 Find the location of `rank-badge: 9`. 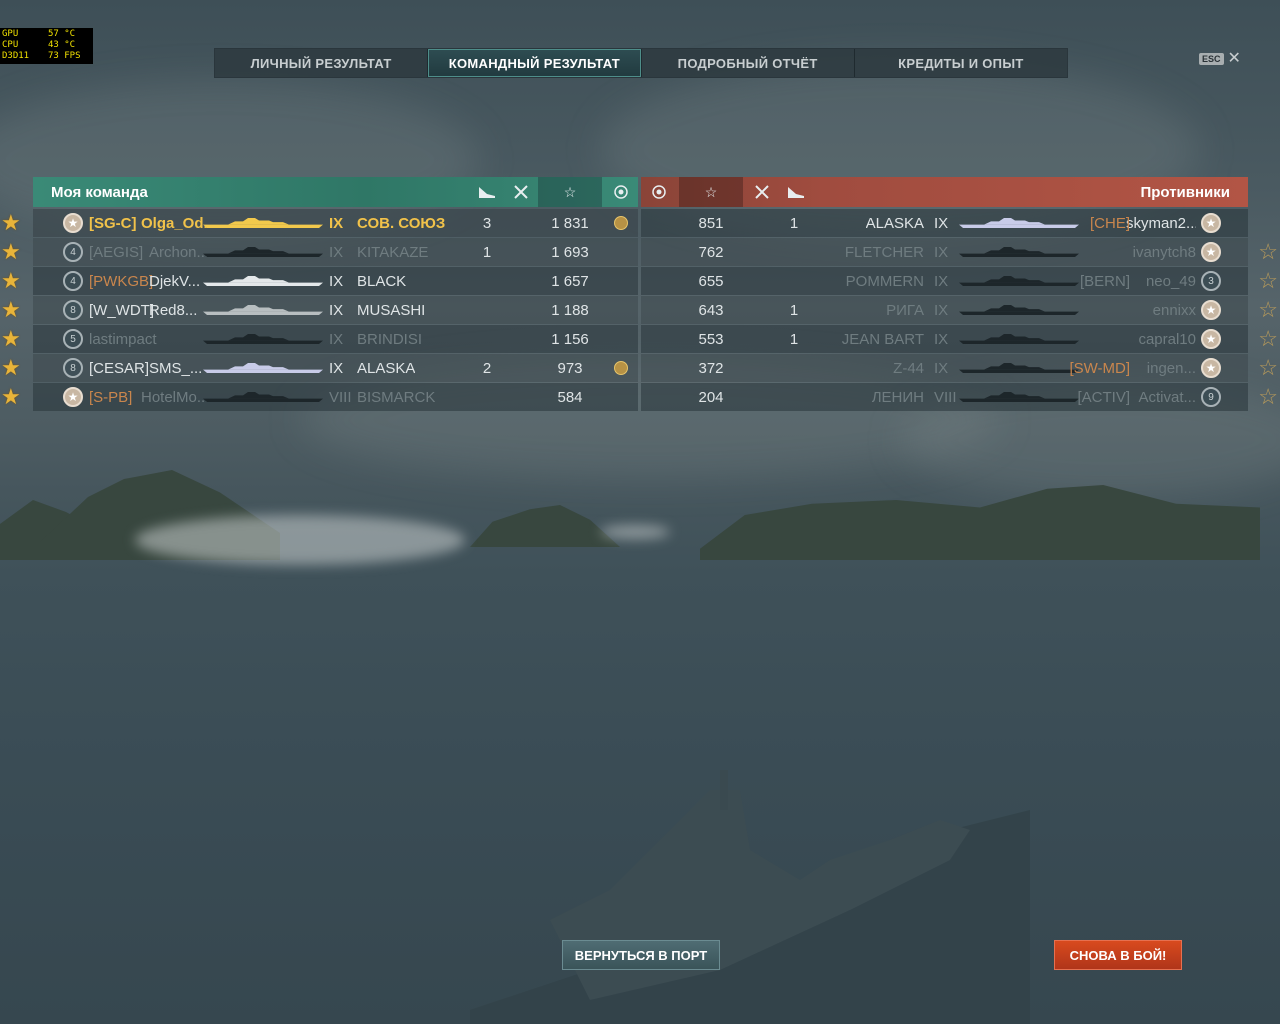

rank-badge: 9 is located at coordinates (1211, 397).